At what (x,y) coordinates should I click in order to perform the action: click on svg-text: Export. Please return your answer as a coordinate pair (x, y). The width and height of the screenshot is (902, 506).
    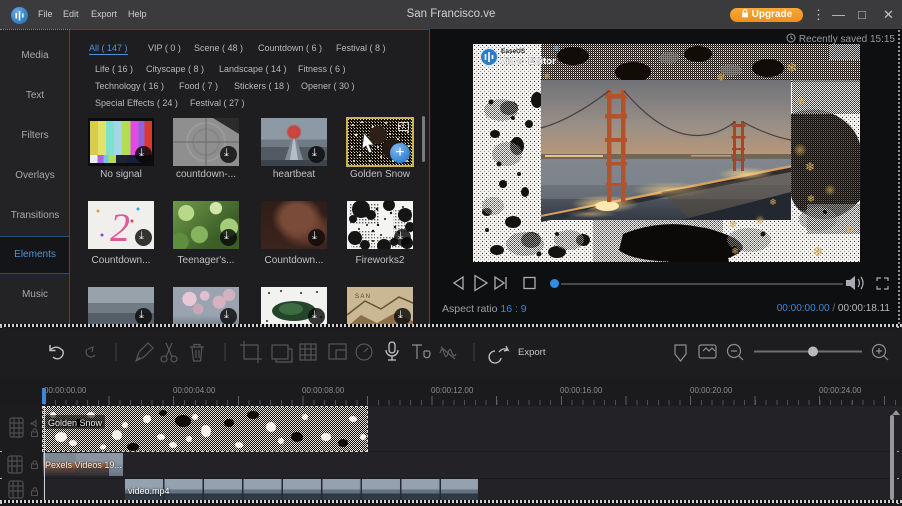
    Looking at the image, I should click on (532, 352).